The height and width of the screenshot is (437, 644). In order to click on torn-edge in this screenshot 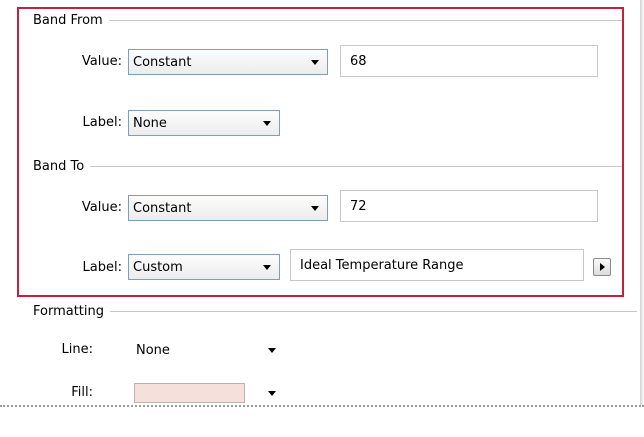, I will do `click(322, 421)`.